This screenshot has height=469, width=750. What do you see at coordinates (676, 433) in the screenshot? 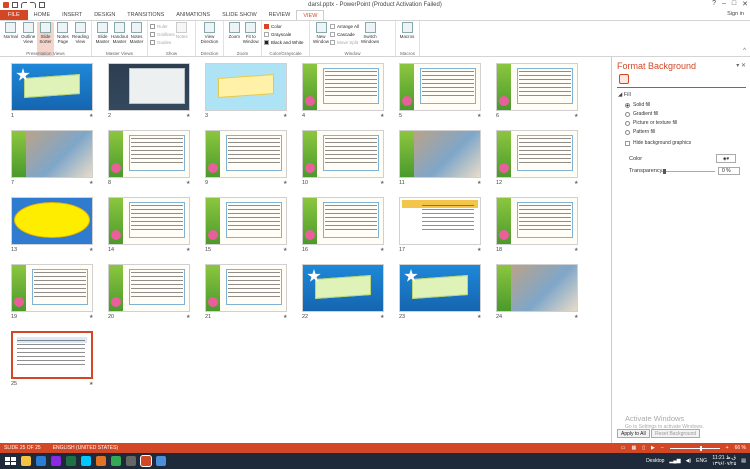
I see `reset-background-button: Reset Background` at bounding box center [676, 433].